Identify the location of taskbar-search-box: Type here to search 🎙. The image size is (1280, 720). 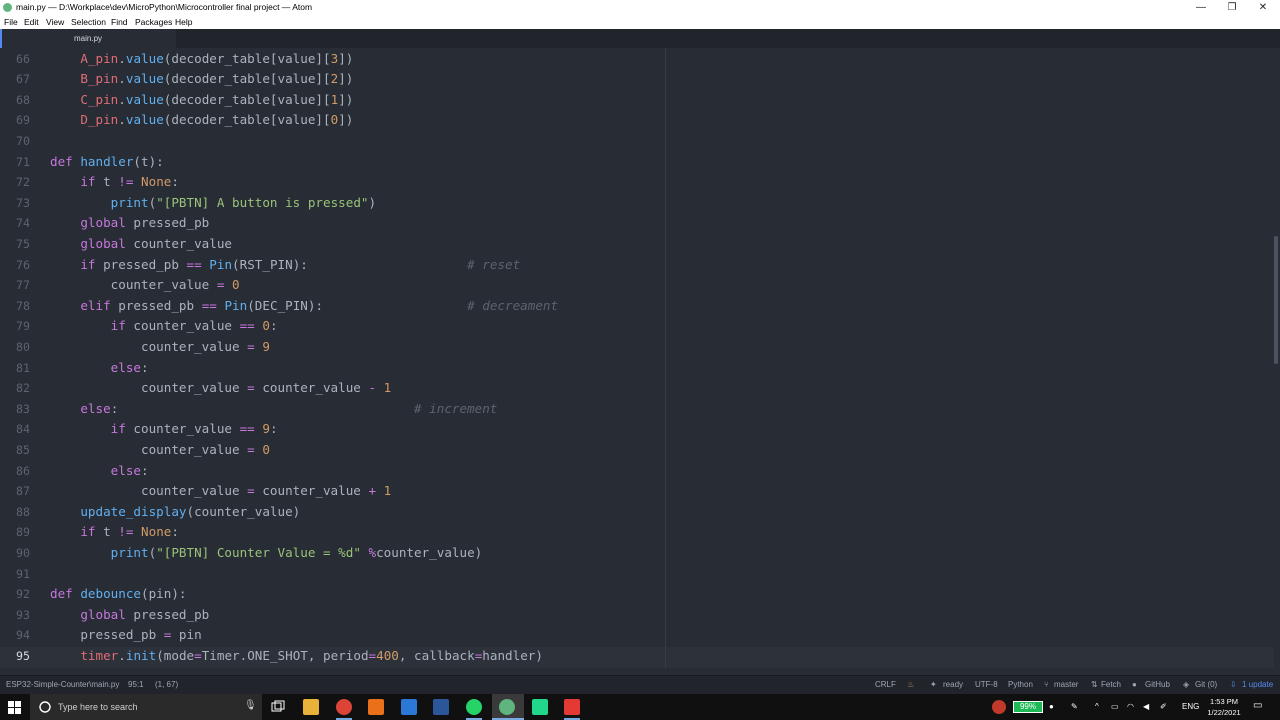
(146, 707).